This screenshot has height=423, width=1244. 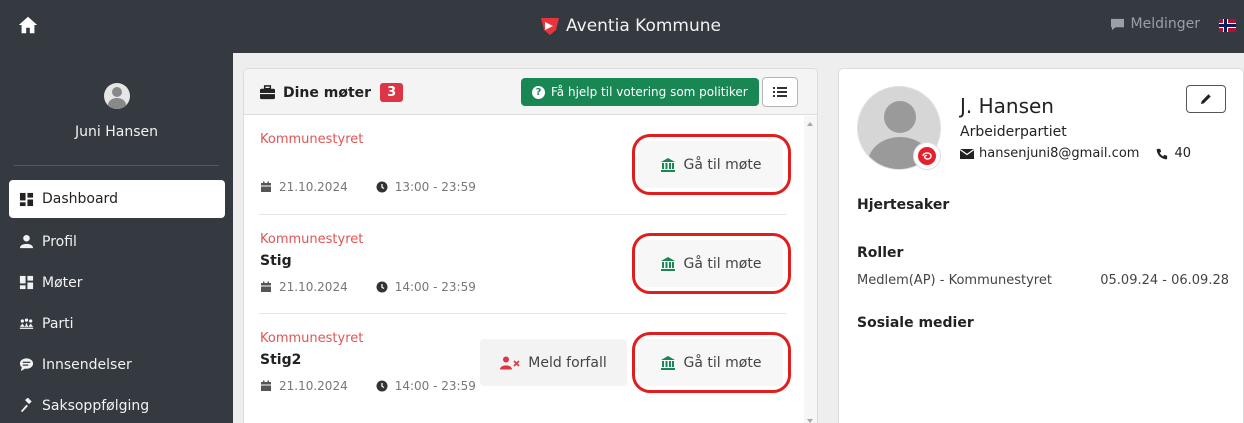 What do you see at coordinates (26, 242) in the screenshot?
I see `user-icon` at bounding box center [26, 242].